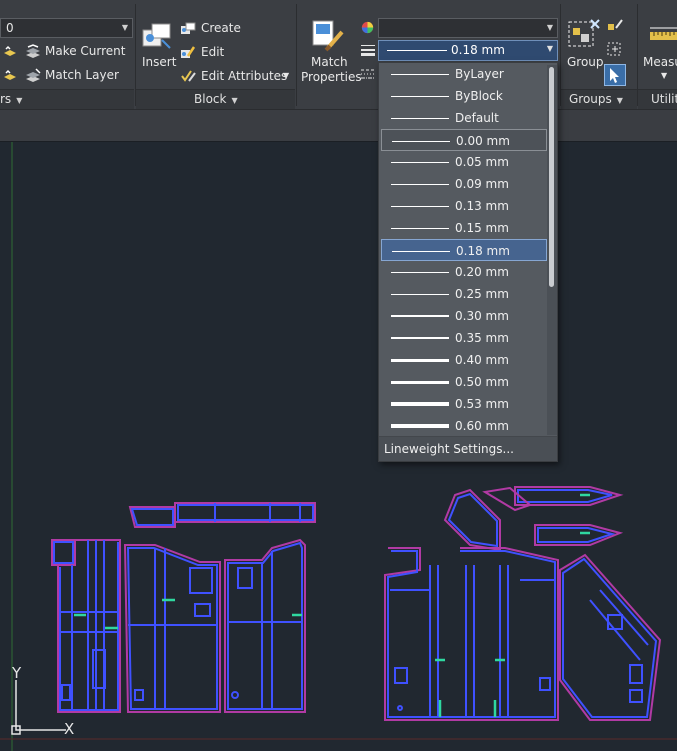 This screenshot has height=751, width=677. Describe the element at coordinates (479, 96) in the screenshot. I see `lineweight-option-label: ByBlock` at that location.